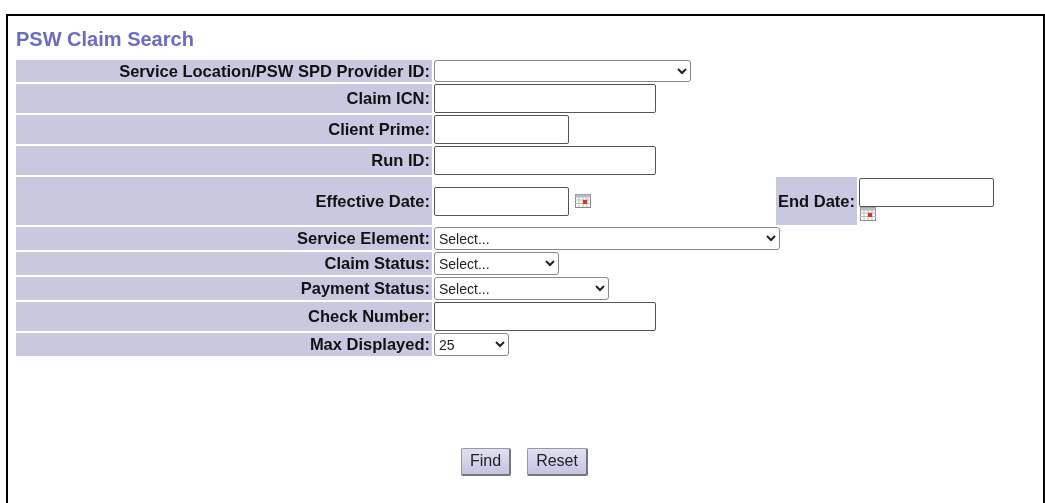 The image size is (1045, 503). Describe the element at coordinates (224, 263) in the screenshot. I see `field-label: Claim Status:` at that location.